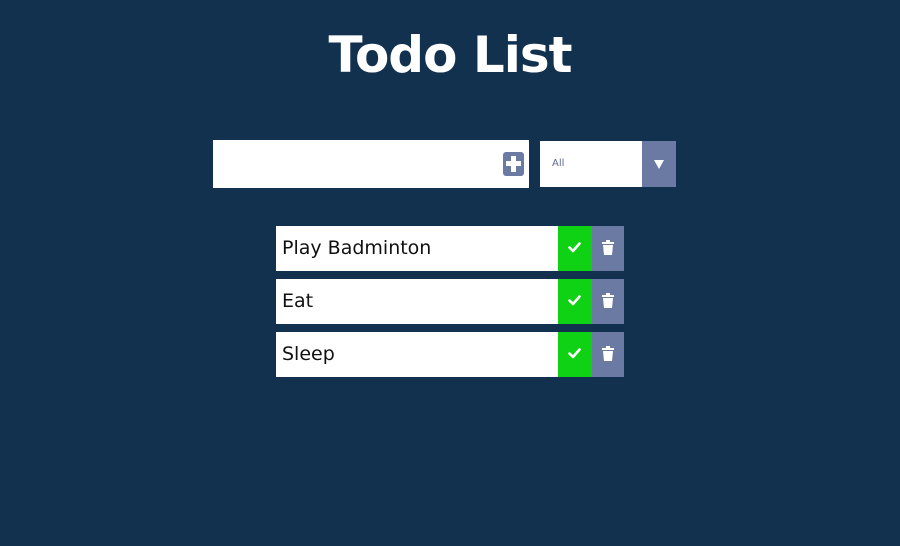 The width and height of the screenshot is (900, 546). Describe the element at coordinates (450, 248) in the screenshot. I see `todo-item: Play Badminton` at that location.